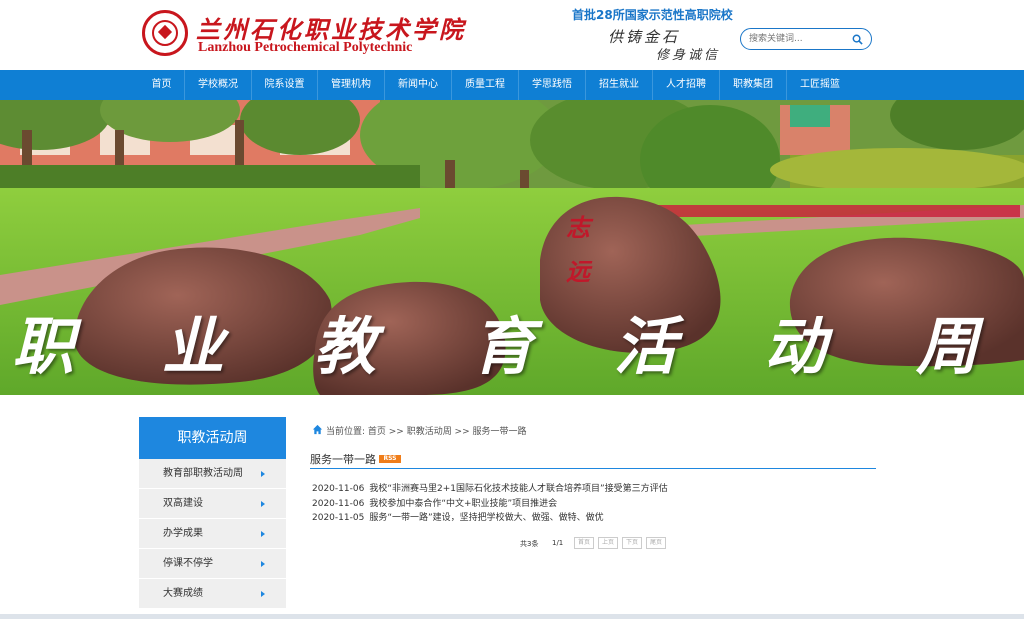  What do you see at coordinates (193, 346) in the screenshot?
I see `banner-char-2: 业` at bounding box center [193, 346].